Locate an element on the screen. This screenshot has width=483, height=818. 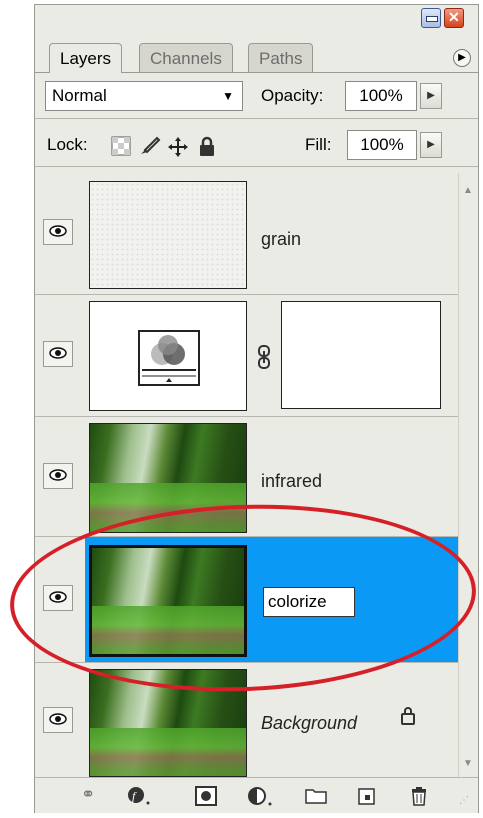
channel-mixer-icon is located at coordinates (169, 358).